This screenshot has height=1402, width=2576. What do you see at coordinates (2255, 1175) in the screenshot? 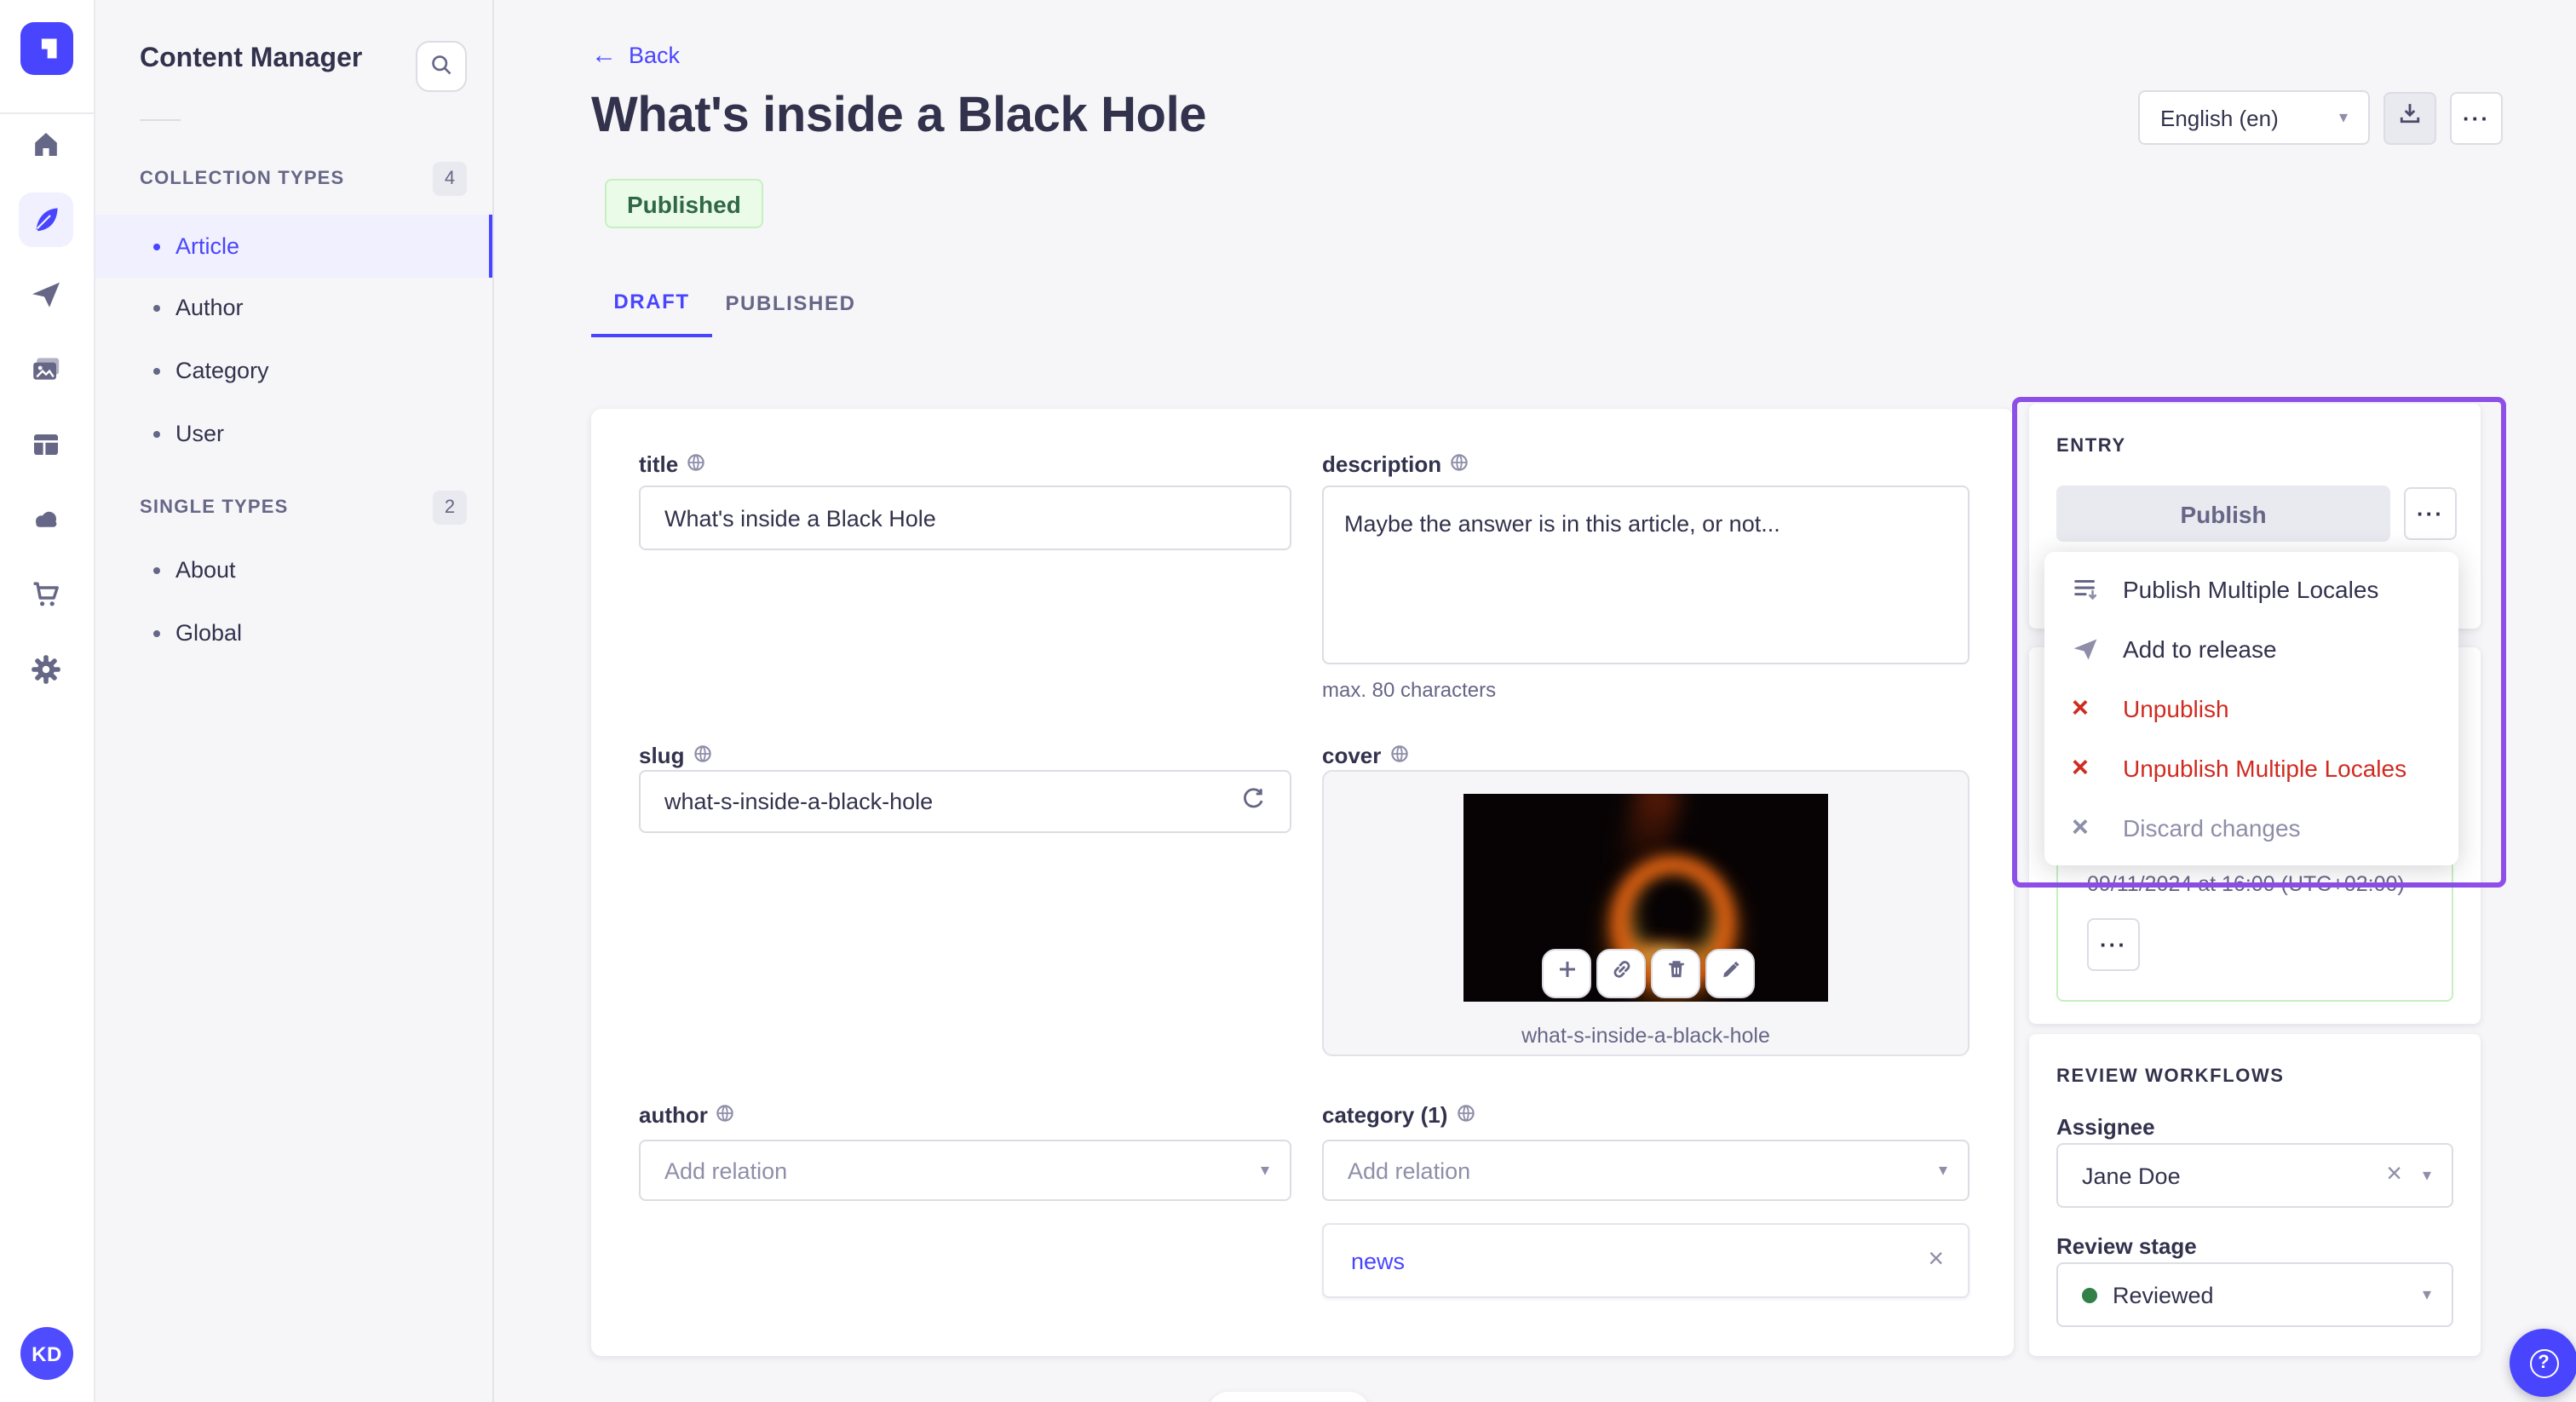
I see `assignee-select: Jane Doe × ▾` at bounding box center [2255, 1175].